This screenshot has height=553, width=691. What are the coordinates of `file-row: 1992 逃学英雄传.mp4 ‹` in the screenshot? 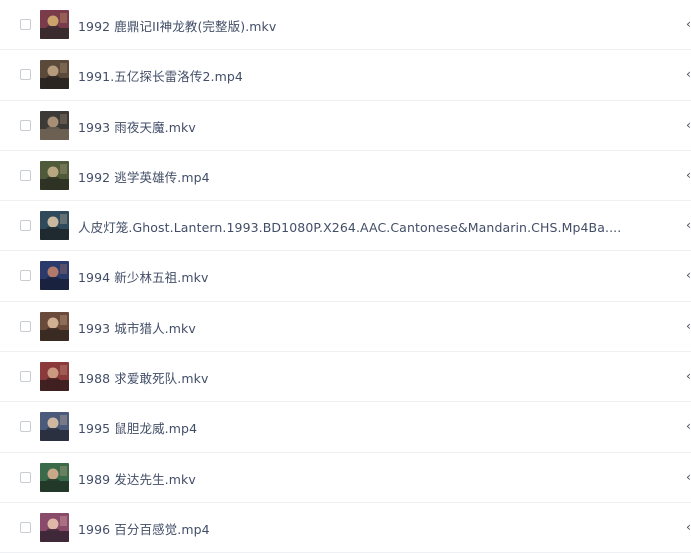 It's located at (345, 176).